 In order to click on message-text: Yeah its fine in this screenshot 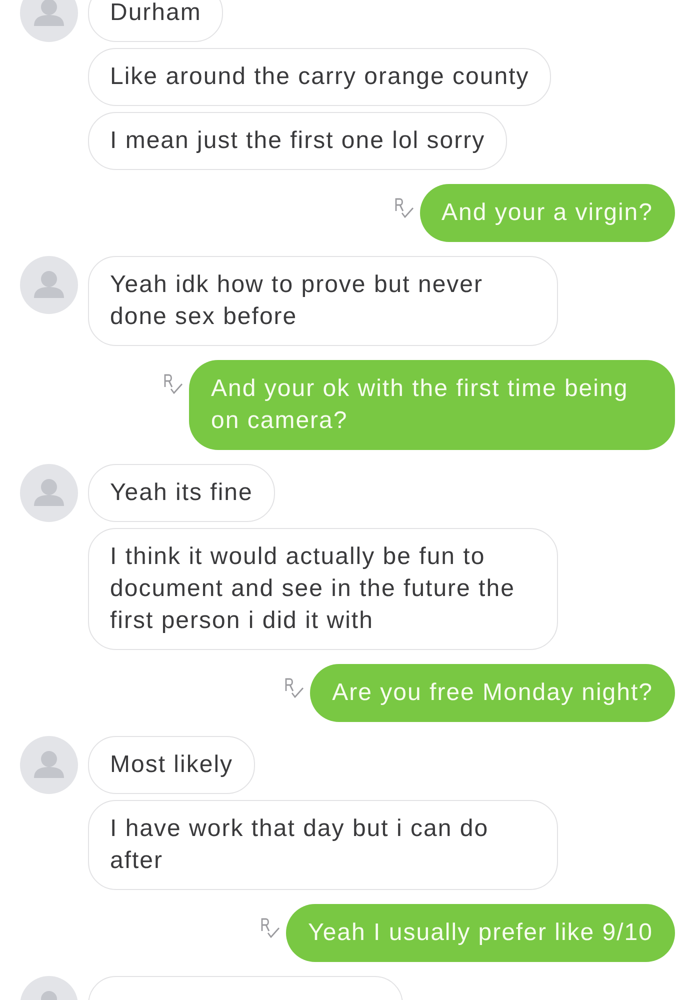, I will do `click(181, 492)`.